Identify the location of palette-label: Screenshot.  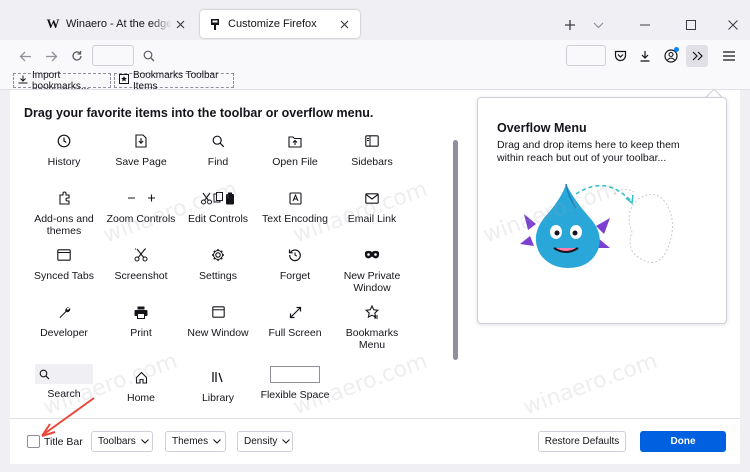
(141, 276).